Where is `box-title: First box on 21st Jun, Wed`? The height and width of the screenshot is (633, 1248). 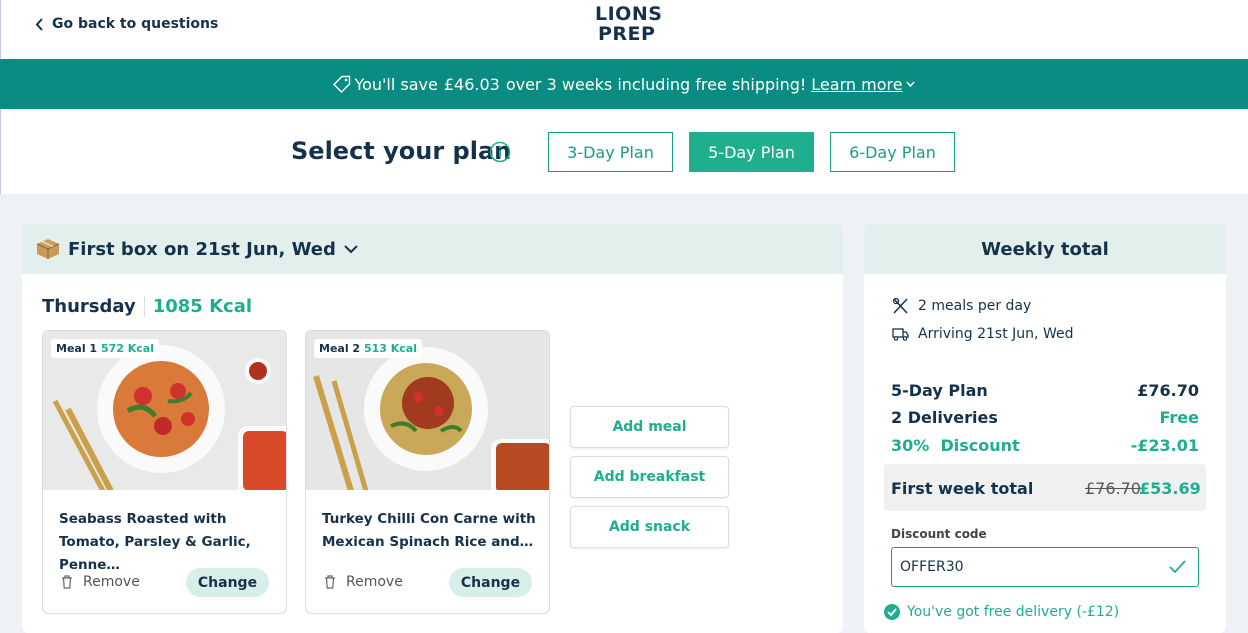 box-title: First box on 21st Jun, Wed is located at coordinates (202, 249).